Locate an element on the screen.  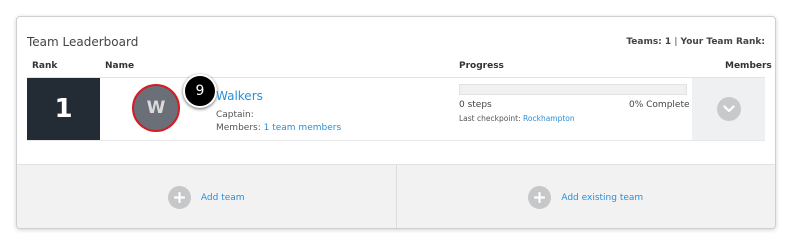
team-members: Members: 1 team members is located at coordinates (278, 128).